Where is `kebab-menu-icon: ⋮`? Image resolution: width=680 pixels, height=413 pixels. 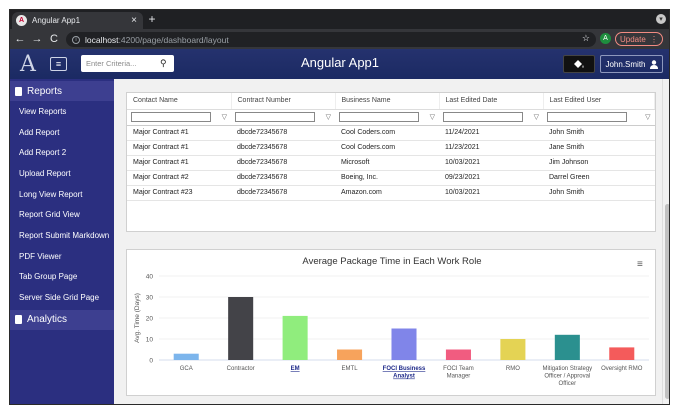
kebab-menu-icon: ⋮ is located at coordinates (654, 39).